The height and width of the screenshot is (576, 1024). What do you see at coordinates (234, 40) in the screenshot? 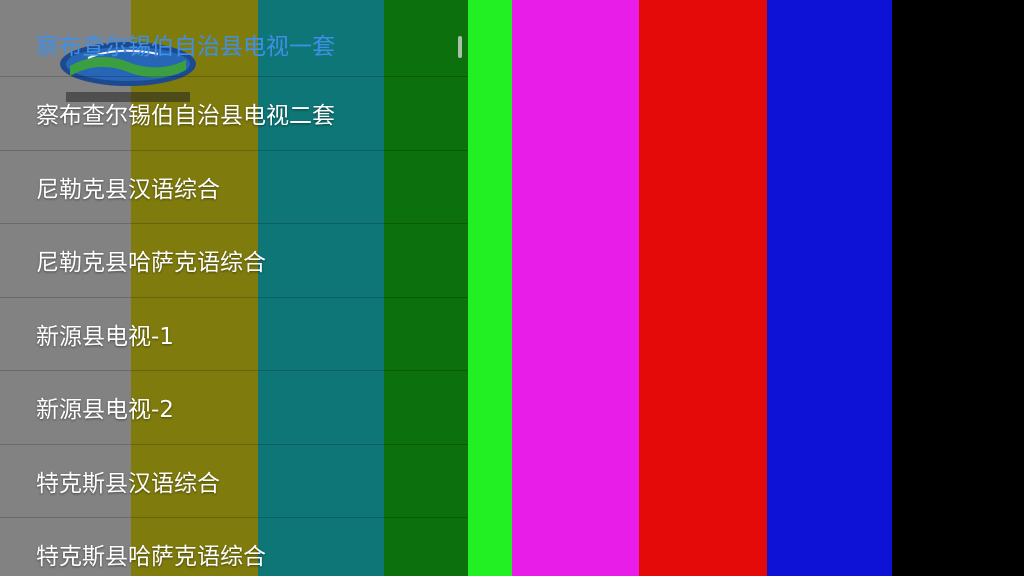
I see `channel-list-item: 察布查尔锡伯自治县电视一套` at bounding box center [234, 40].